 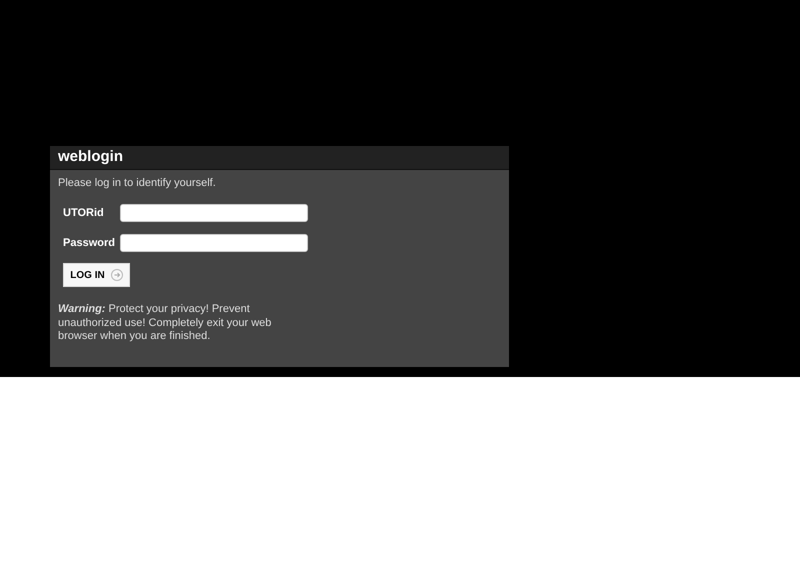 I want to click on field-label: Password, so click(x=89, y=243).